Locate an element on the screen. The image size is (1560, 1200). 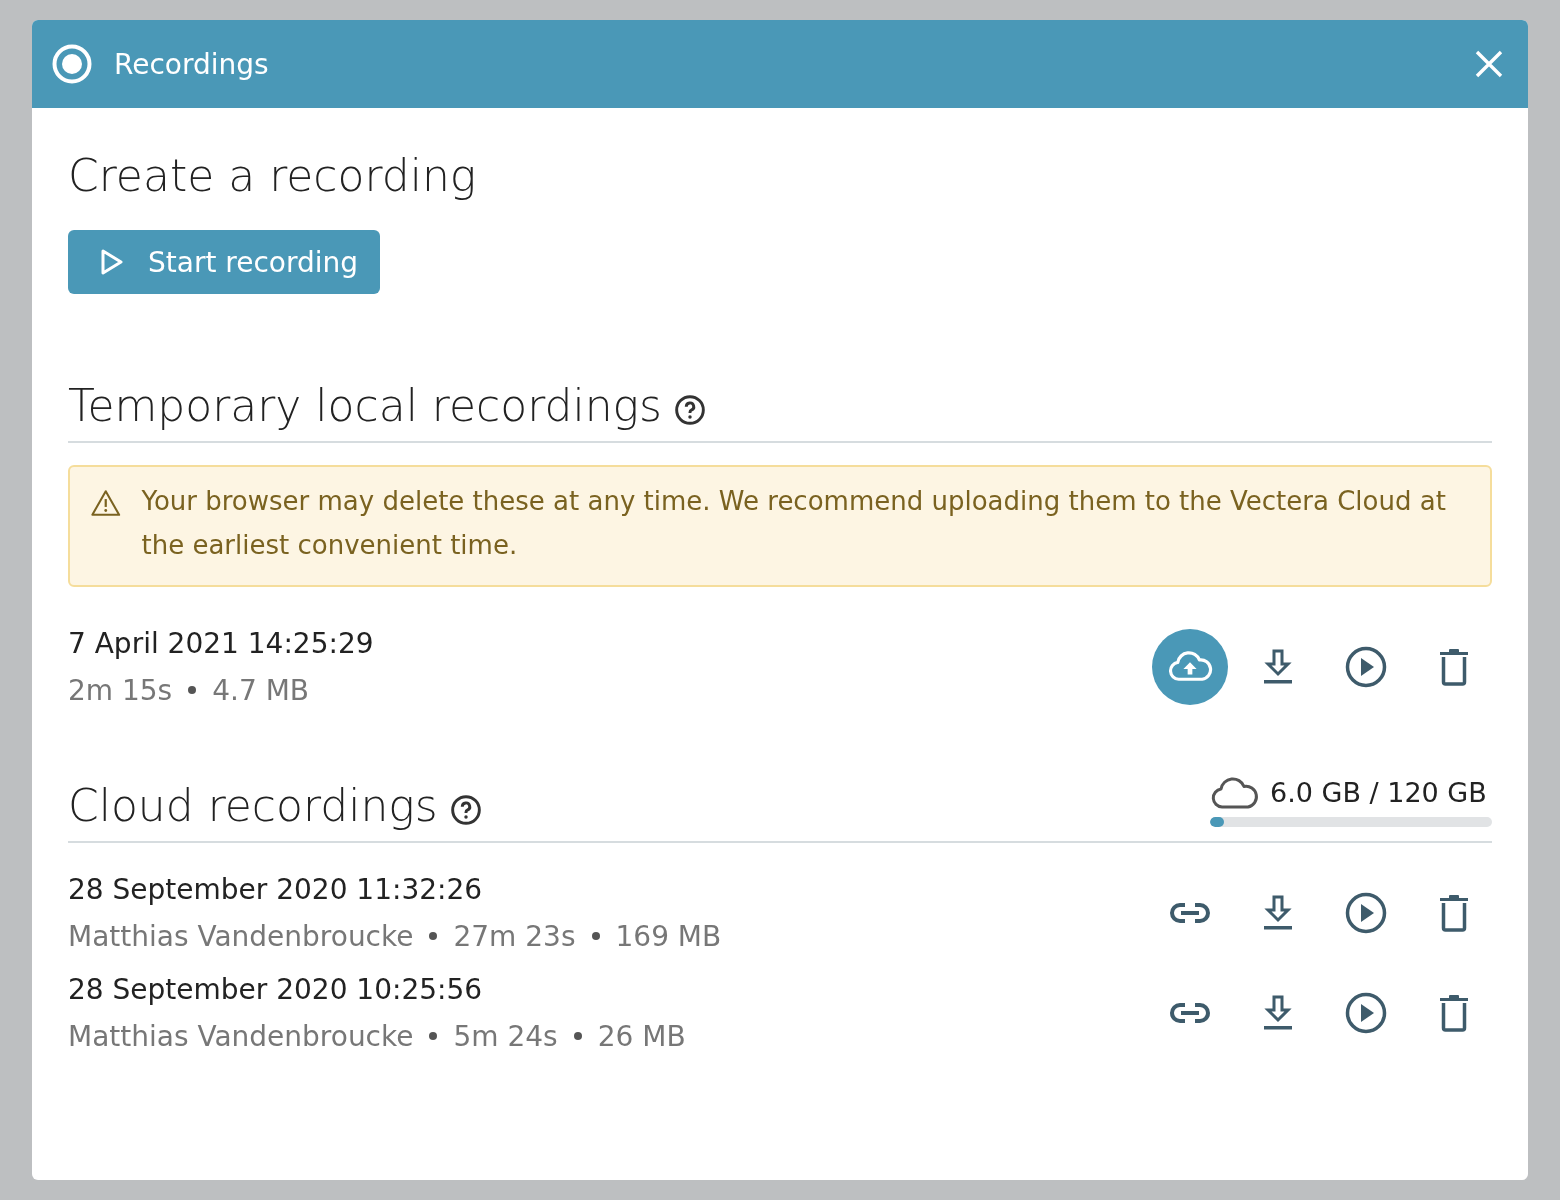
recording-detail: 4.7 MB is located at coordinates (260, 690).